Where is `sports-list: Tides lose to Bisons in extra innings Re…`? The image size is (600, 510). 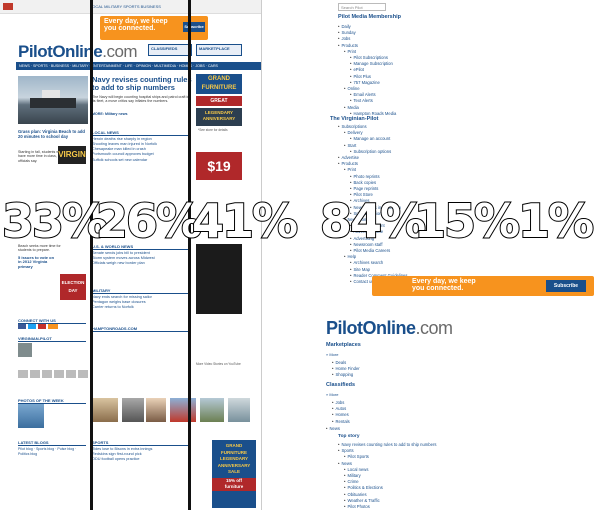
sports-list: Tides lose to Bisons in extra innings Re… is located at coordinates (141, 467).